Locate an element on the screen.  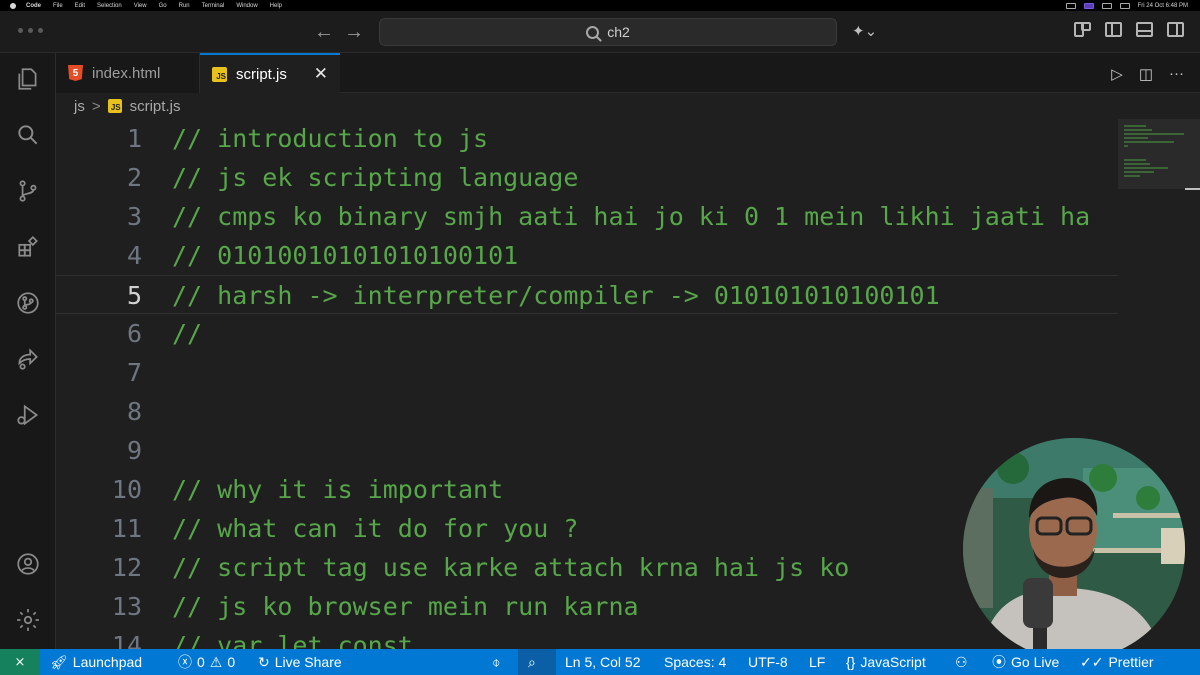
code-line: 2 // js ek scripting language is located at coordinates (587, 177).